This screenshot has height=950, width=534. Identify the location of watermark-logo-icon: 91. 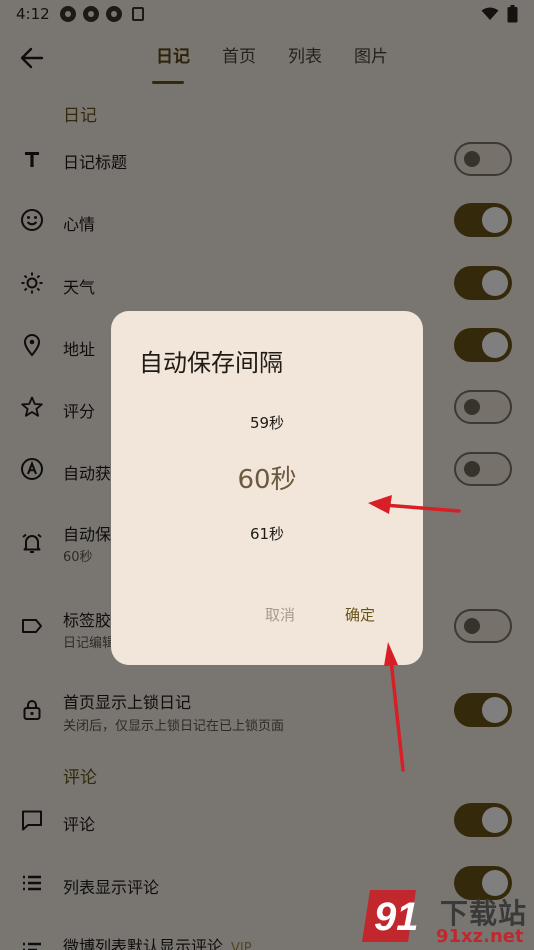
(390, 916).